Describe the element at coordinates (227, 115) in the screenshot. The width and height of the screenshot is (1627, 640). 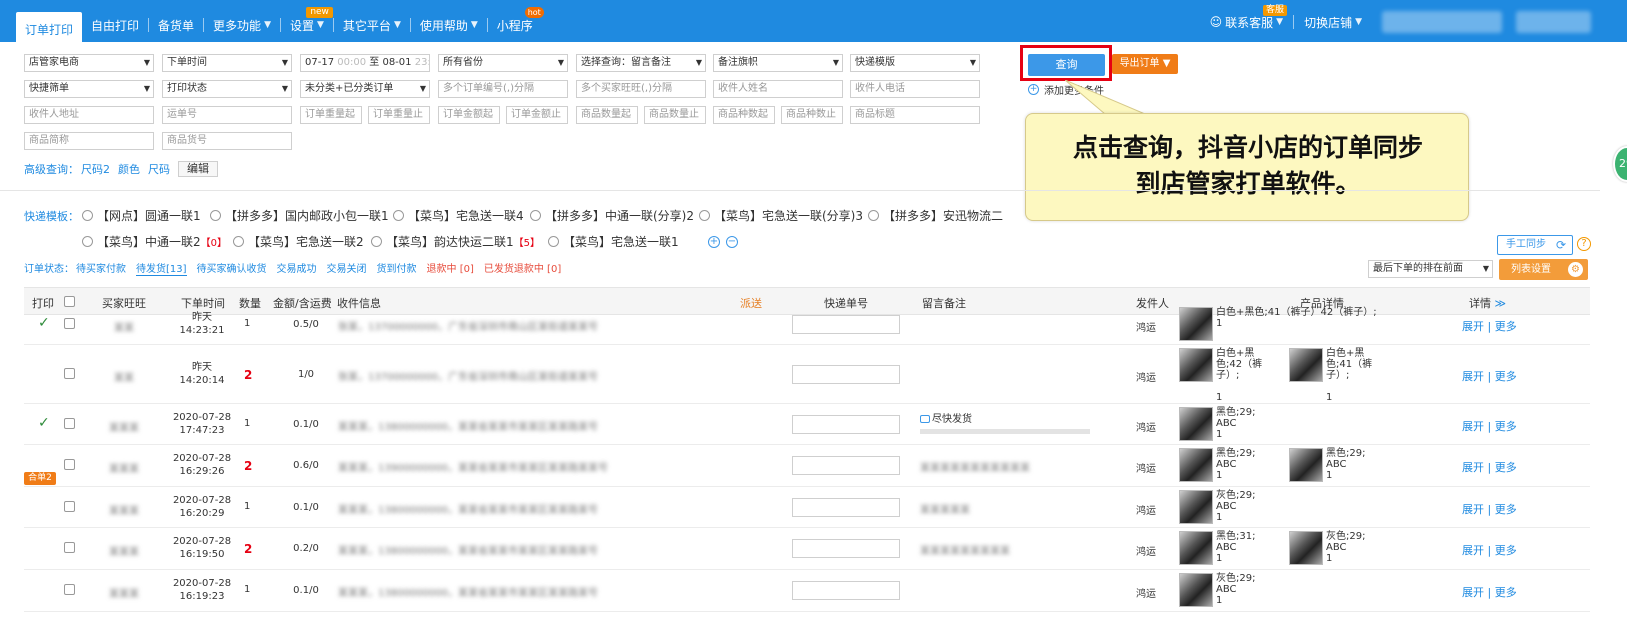
I see `waybill-input: 运单号` at that location.